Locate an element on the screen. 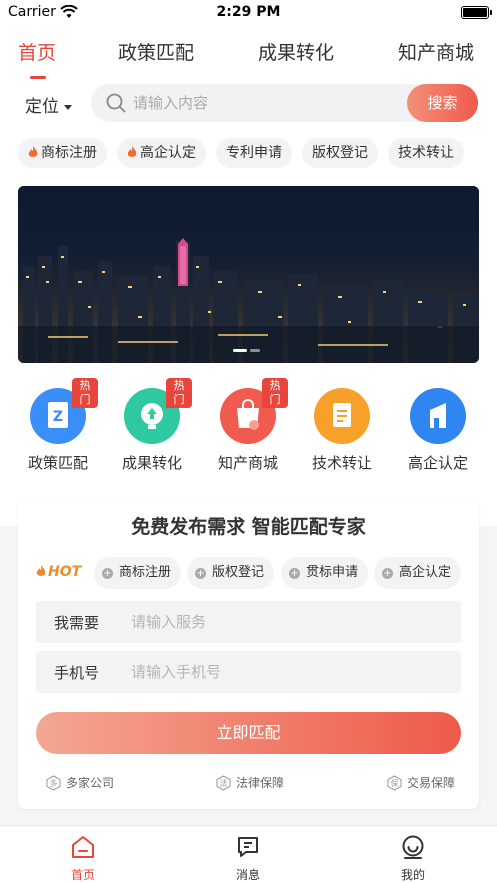  caret-down-icon is located at coordinates (68, 107).